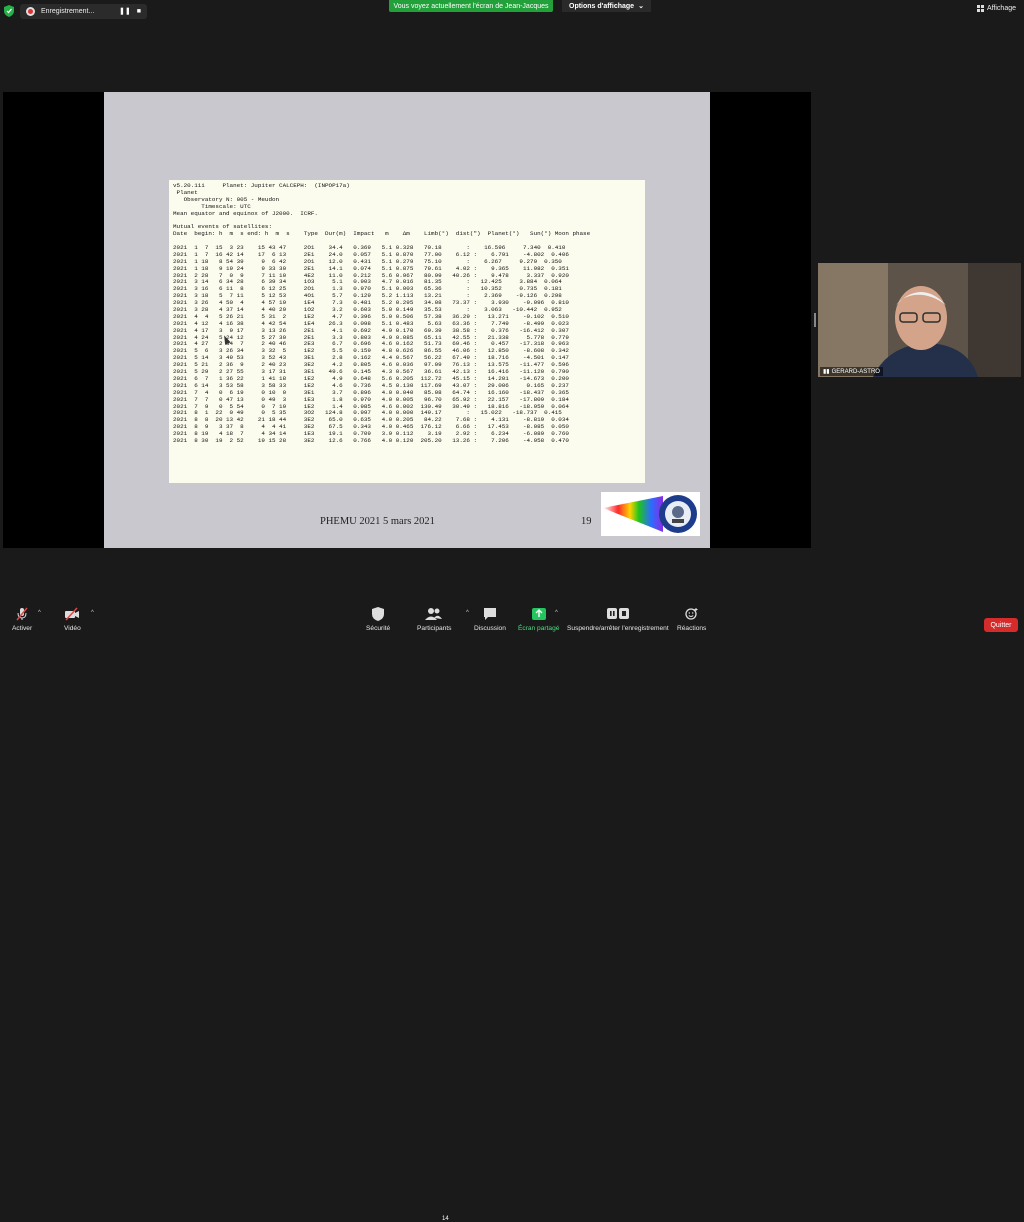  I want to click on security-button: Sécurité, so click(378, 619).